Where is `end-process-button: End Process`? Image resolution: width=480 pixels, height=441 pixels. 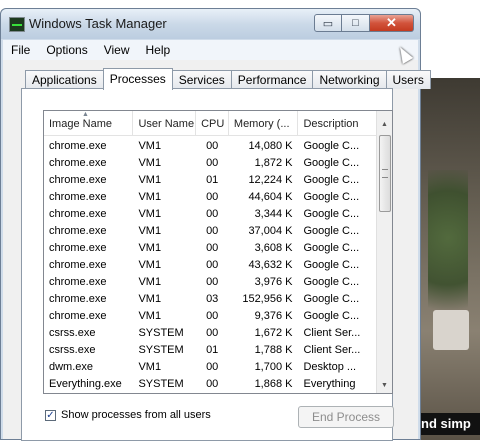 end-process-button: End Process is located at coordinates (346, 417).